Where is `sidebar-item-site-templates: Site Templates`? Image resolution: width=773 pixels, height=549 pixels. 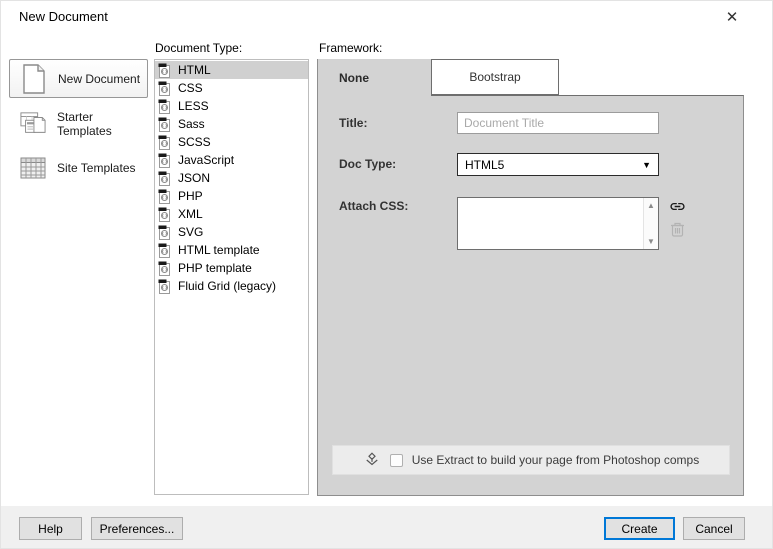 sidebar-item-site-templates: Site Templates is located at coordinates (78, 168).